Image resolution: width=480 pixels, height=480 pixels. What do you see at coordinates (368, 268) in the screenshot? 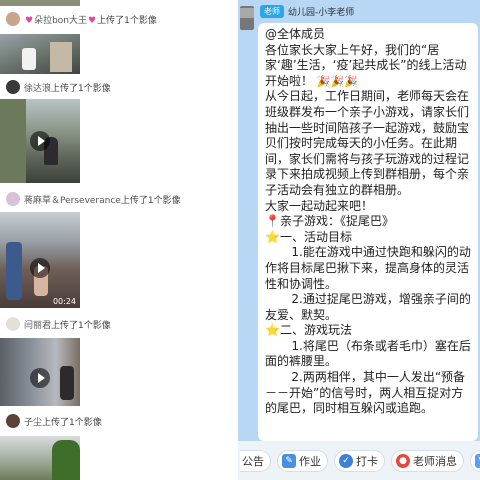
I see `message-text: 1.能在游戏中通过快跑和躲闪的动作将目标尾巴揪下来，提高身体的灵活性和协调性。` at bounding box center [368, 268].